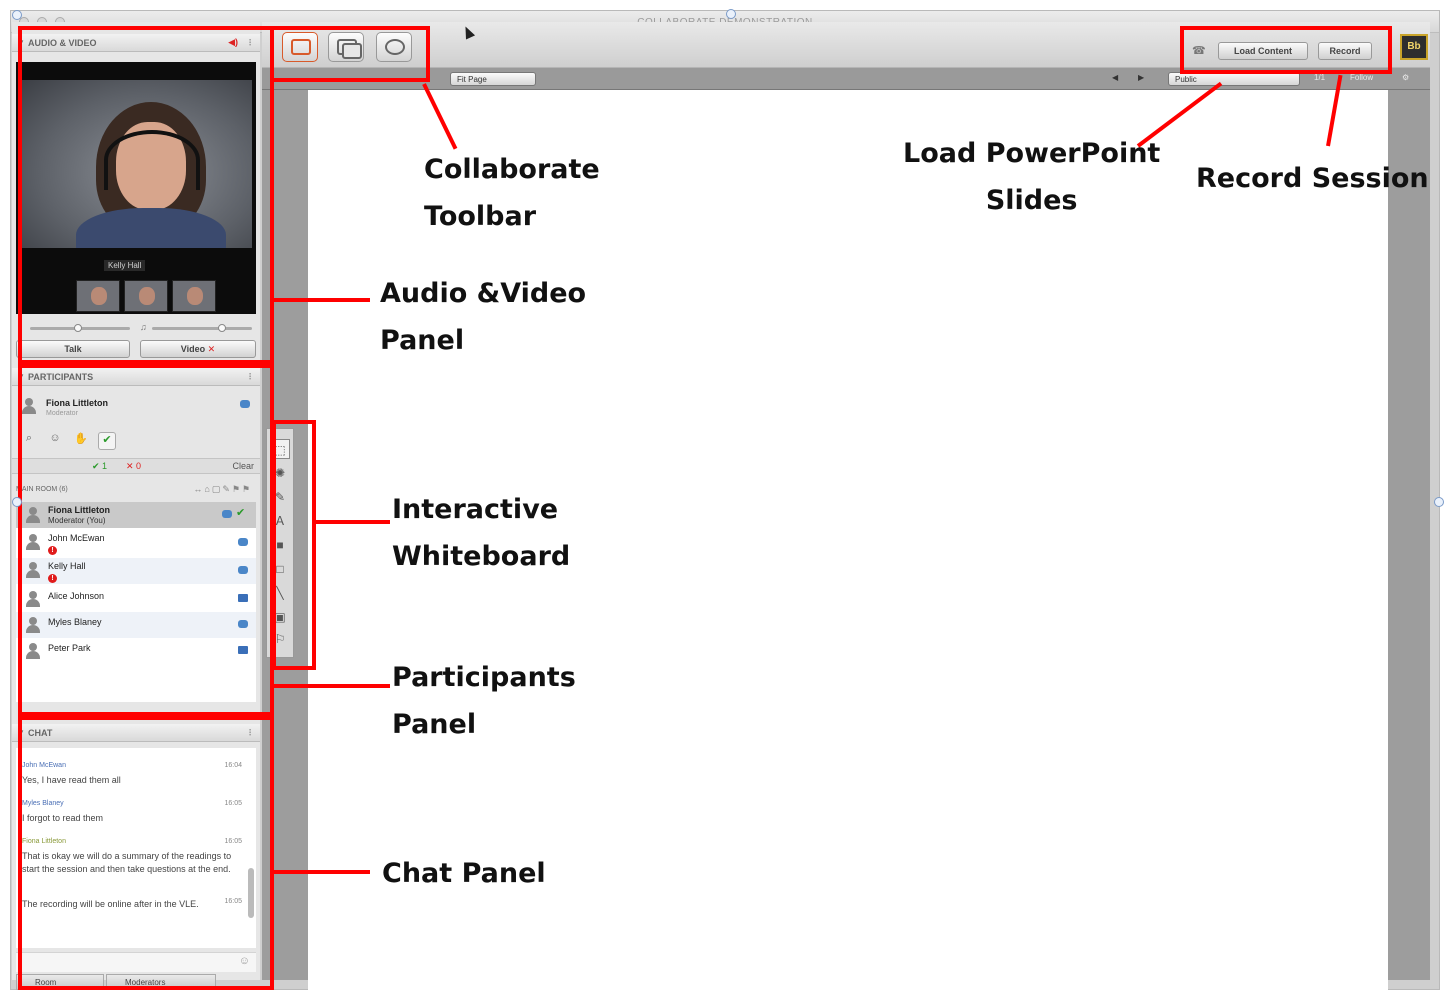 Image resolution: width=1446 pixels, height=990 pixels. I want to click on chat-panel-callout: Chat Panel, so click(464, 873).